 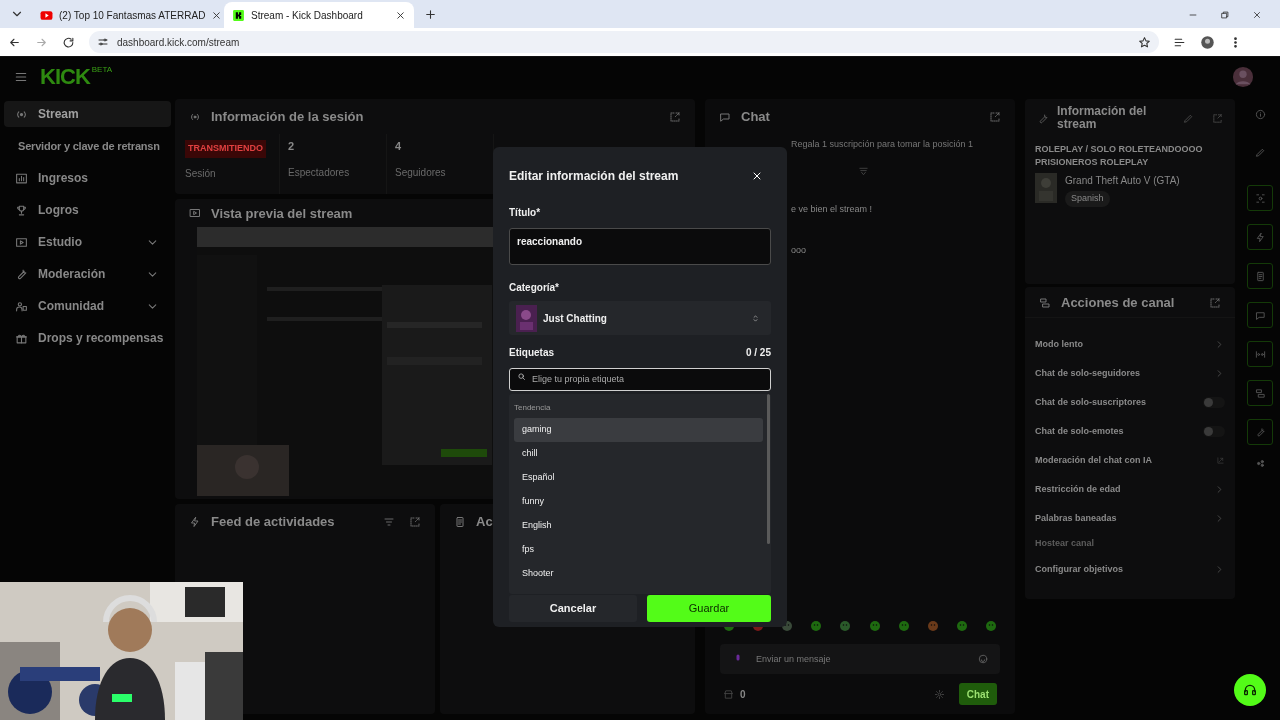 What do you see at coordinates (758, 353) in the screenshot?
I see `tag-counter: 0 / 25` at bounding box center [758, 353].